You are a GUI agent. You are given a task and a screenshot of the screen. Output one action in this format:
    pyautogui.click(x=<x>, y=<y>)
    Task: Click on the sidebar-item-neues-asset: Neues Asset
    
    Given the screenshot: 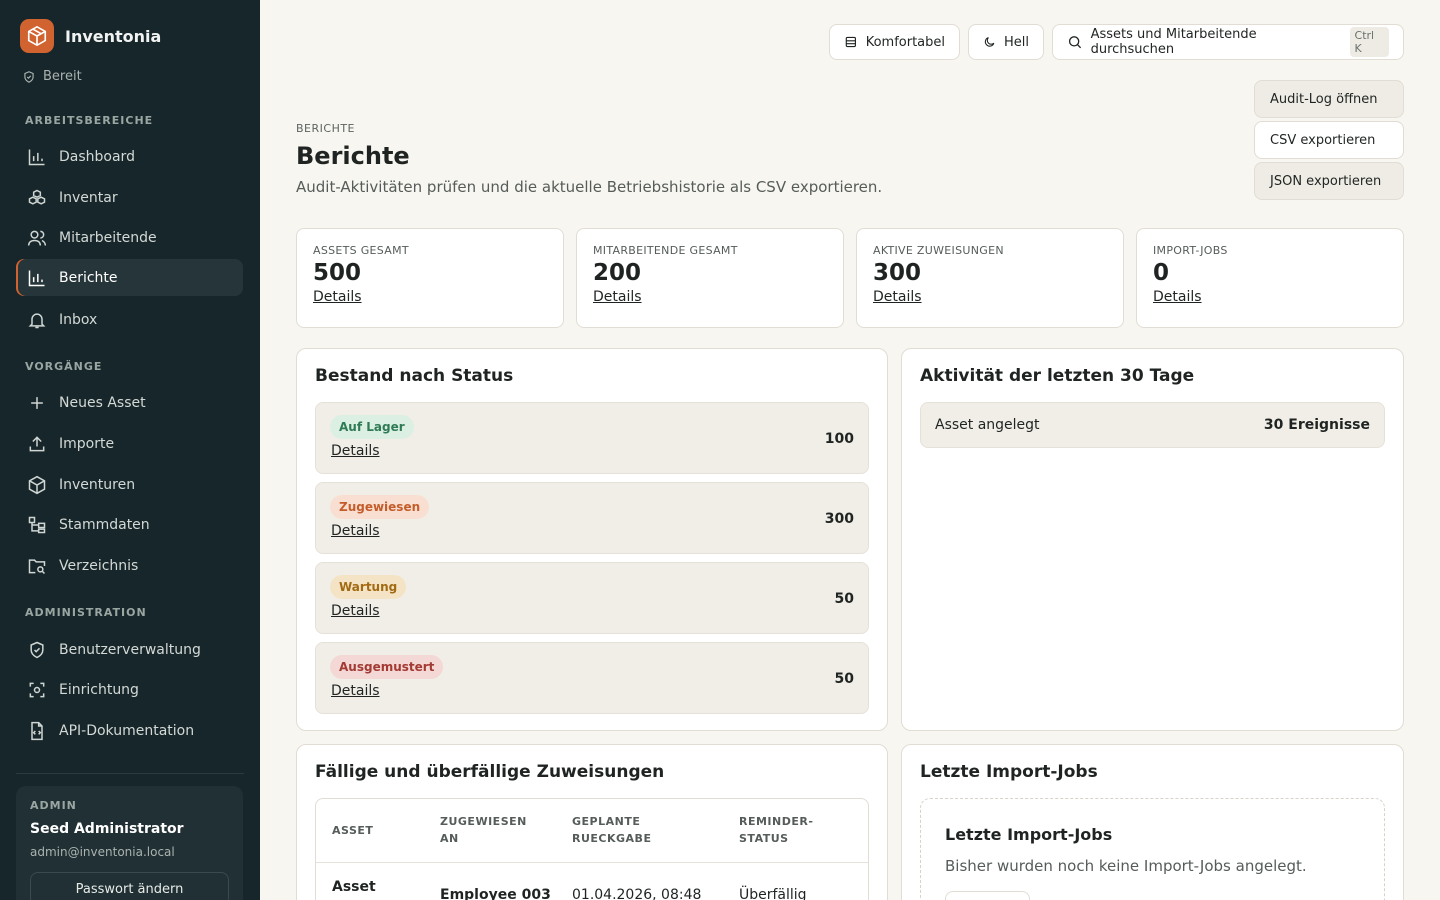 What is the action you would take?
    pyautogui.click(x=129, y=402)
    